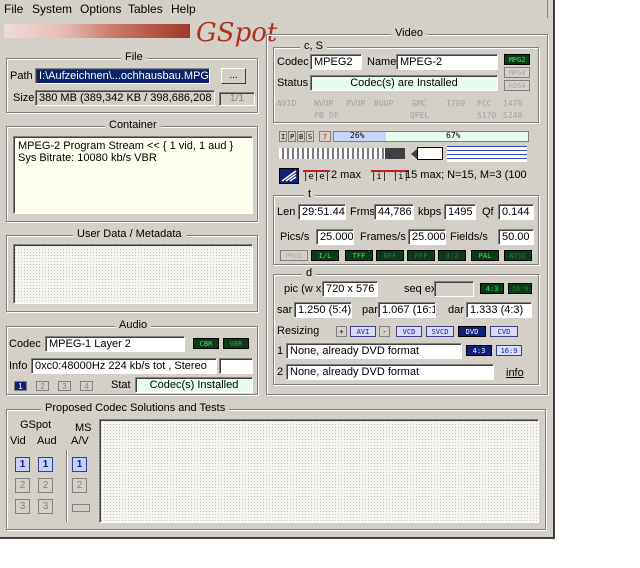  What do you see at coordinates (45, 464) in the screenshot?
I see `gspot-aud-1: 1` at bounding box center [45, 464].